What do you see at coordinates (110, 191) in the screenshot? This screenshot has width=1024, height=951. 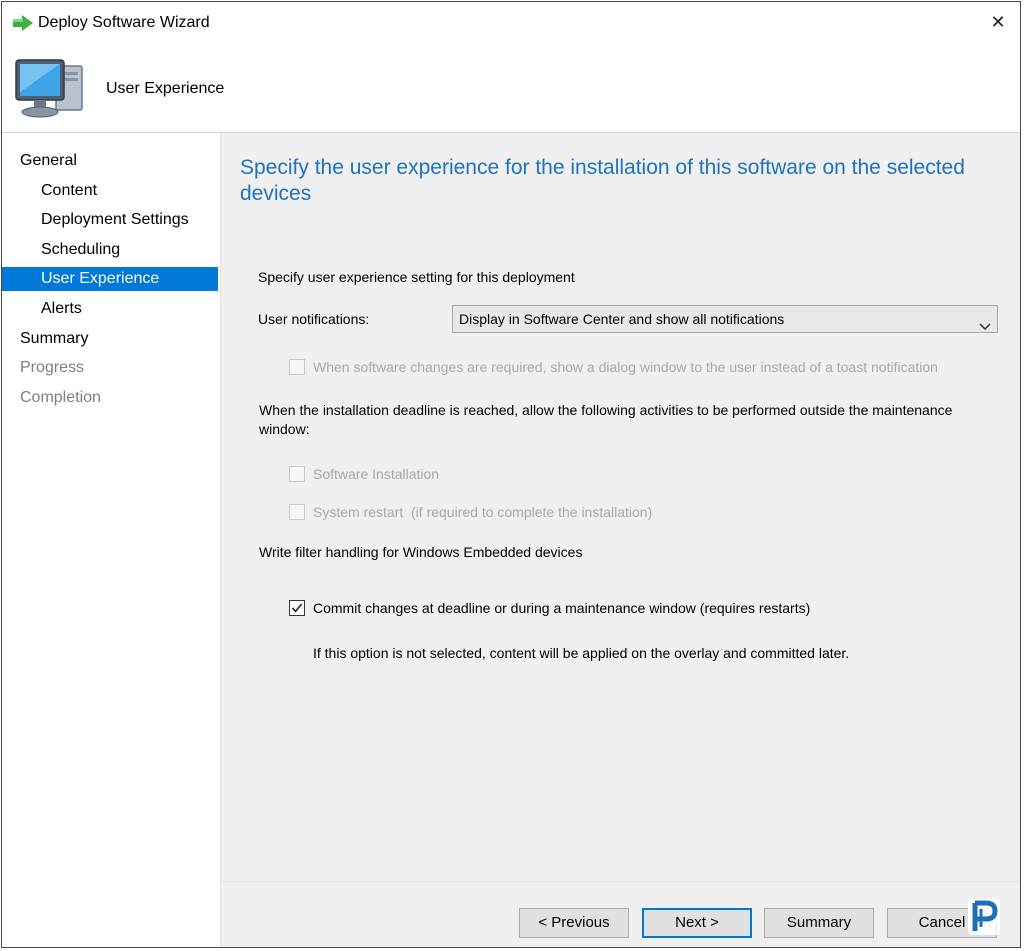 I see `sidebar-item-content: Content` at bounding box center [110, 191].